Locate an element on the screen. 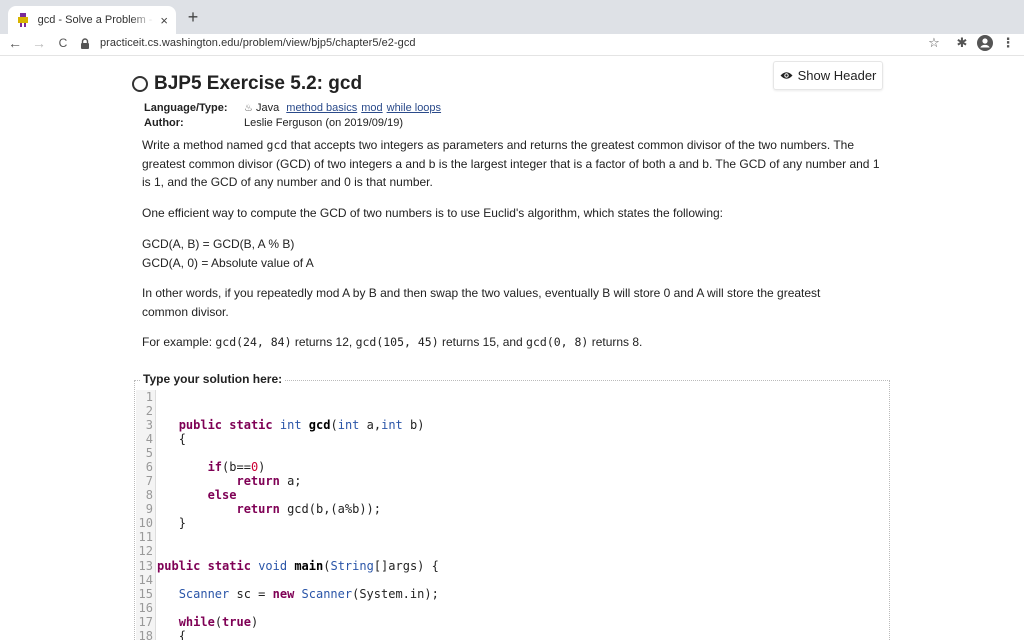 This screenshot has height=640, width=1024. line-number: 17 is located at coordinates (145, 622).